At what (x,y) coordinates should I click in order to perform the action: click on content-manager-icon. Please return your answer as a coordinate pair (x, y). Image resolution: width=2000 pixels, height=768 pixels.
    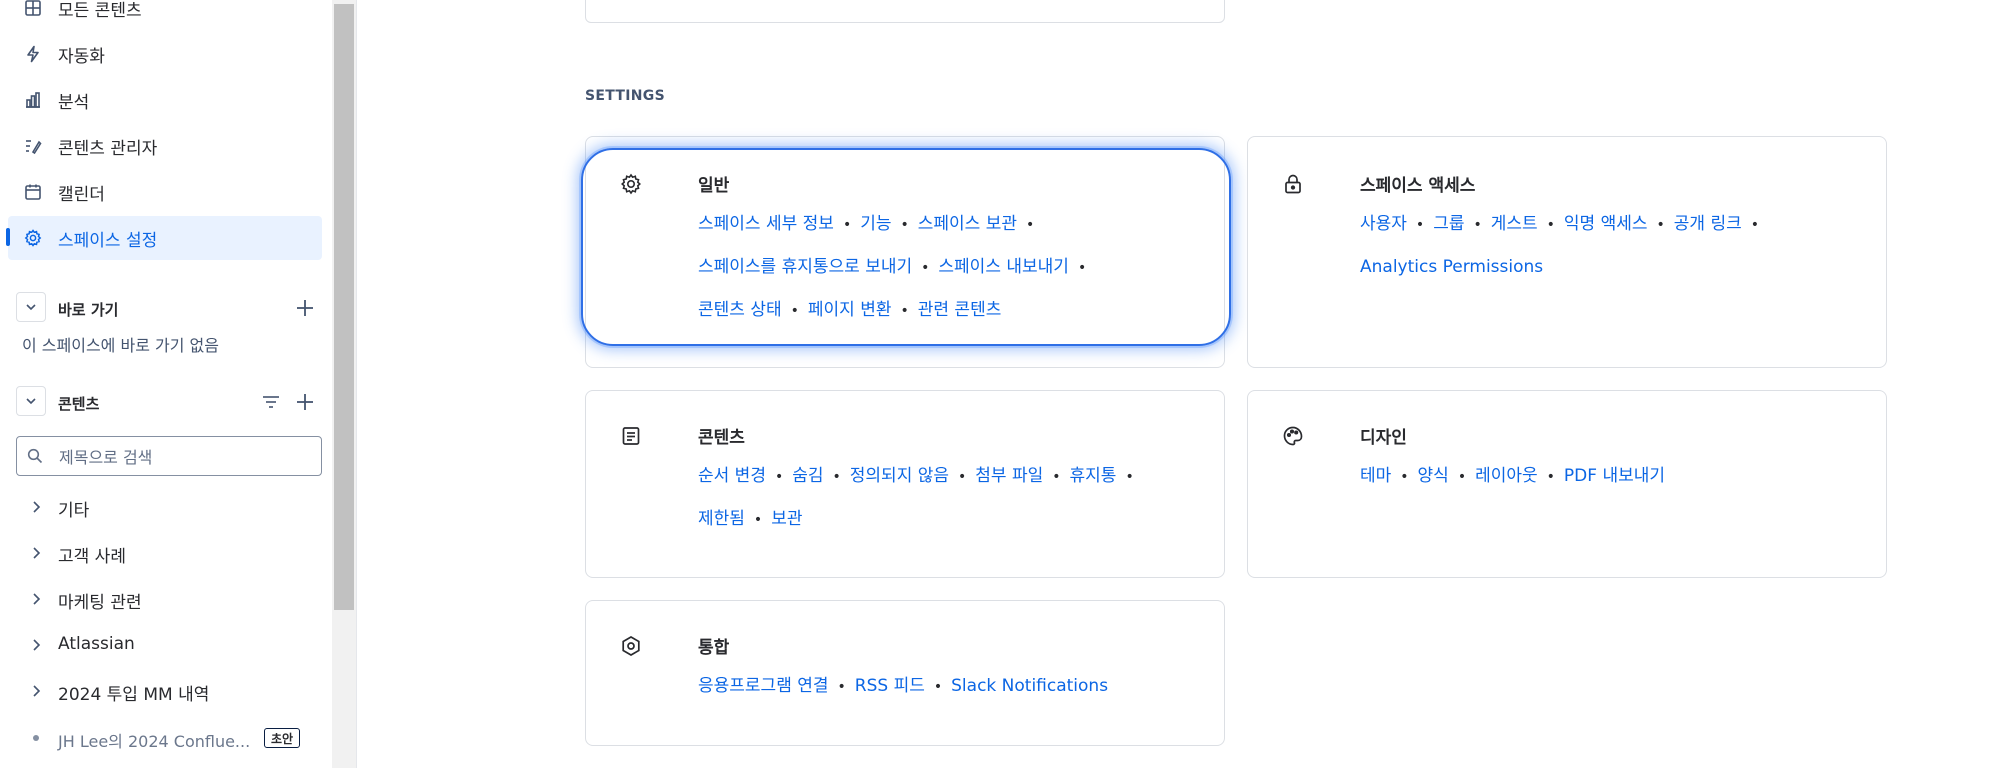
    Looking at the image, I should click on (34, 147).